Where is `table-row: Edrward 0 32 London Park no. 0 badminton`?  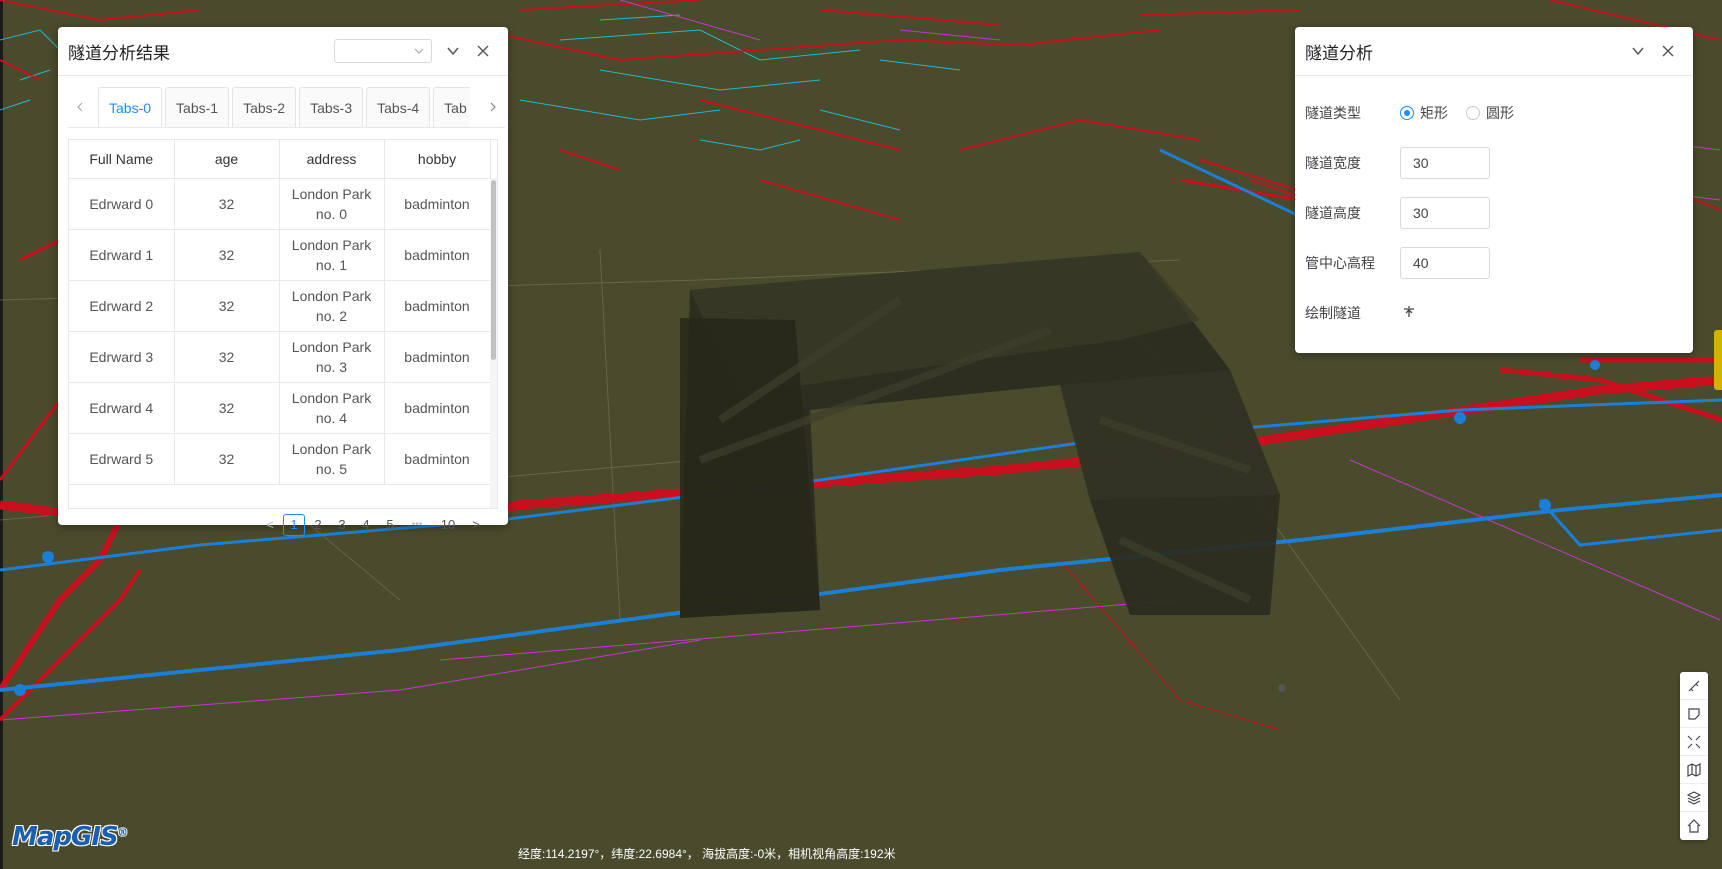
table-row: Edrward 0 32 London Park no. 0 badminton is located at coordinates (280, 204).